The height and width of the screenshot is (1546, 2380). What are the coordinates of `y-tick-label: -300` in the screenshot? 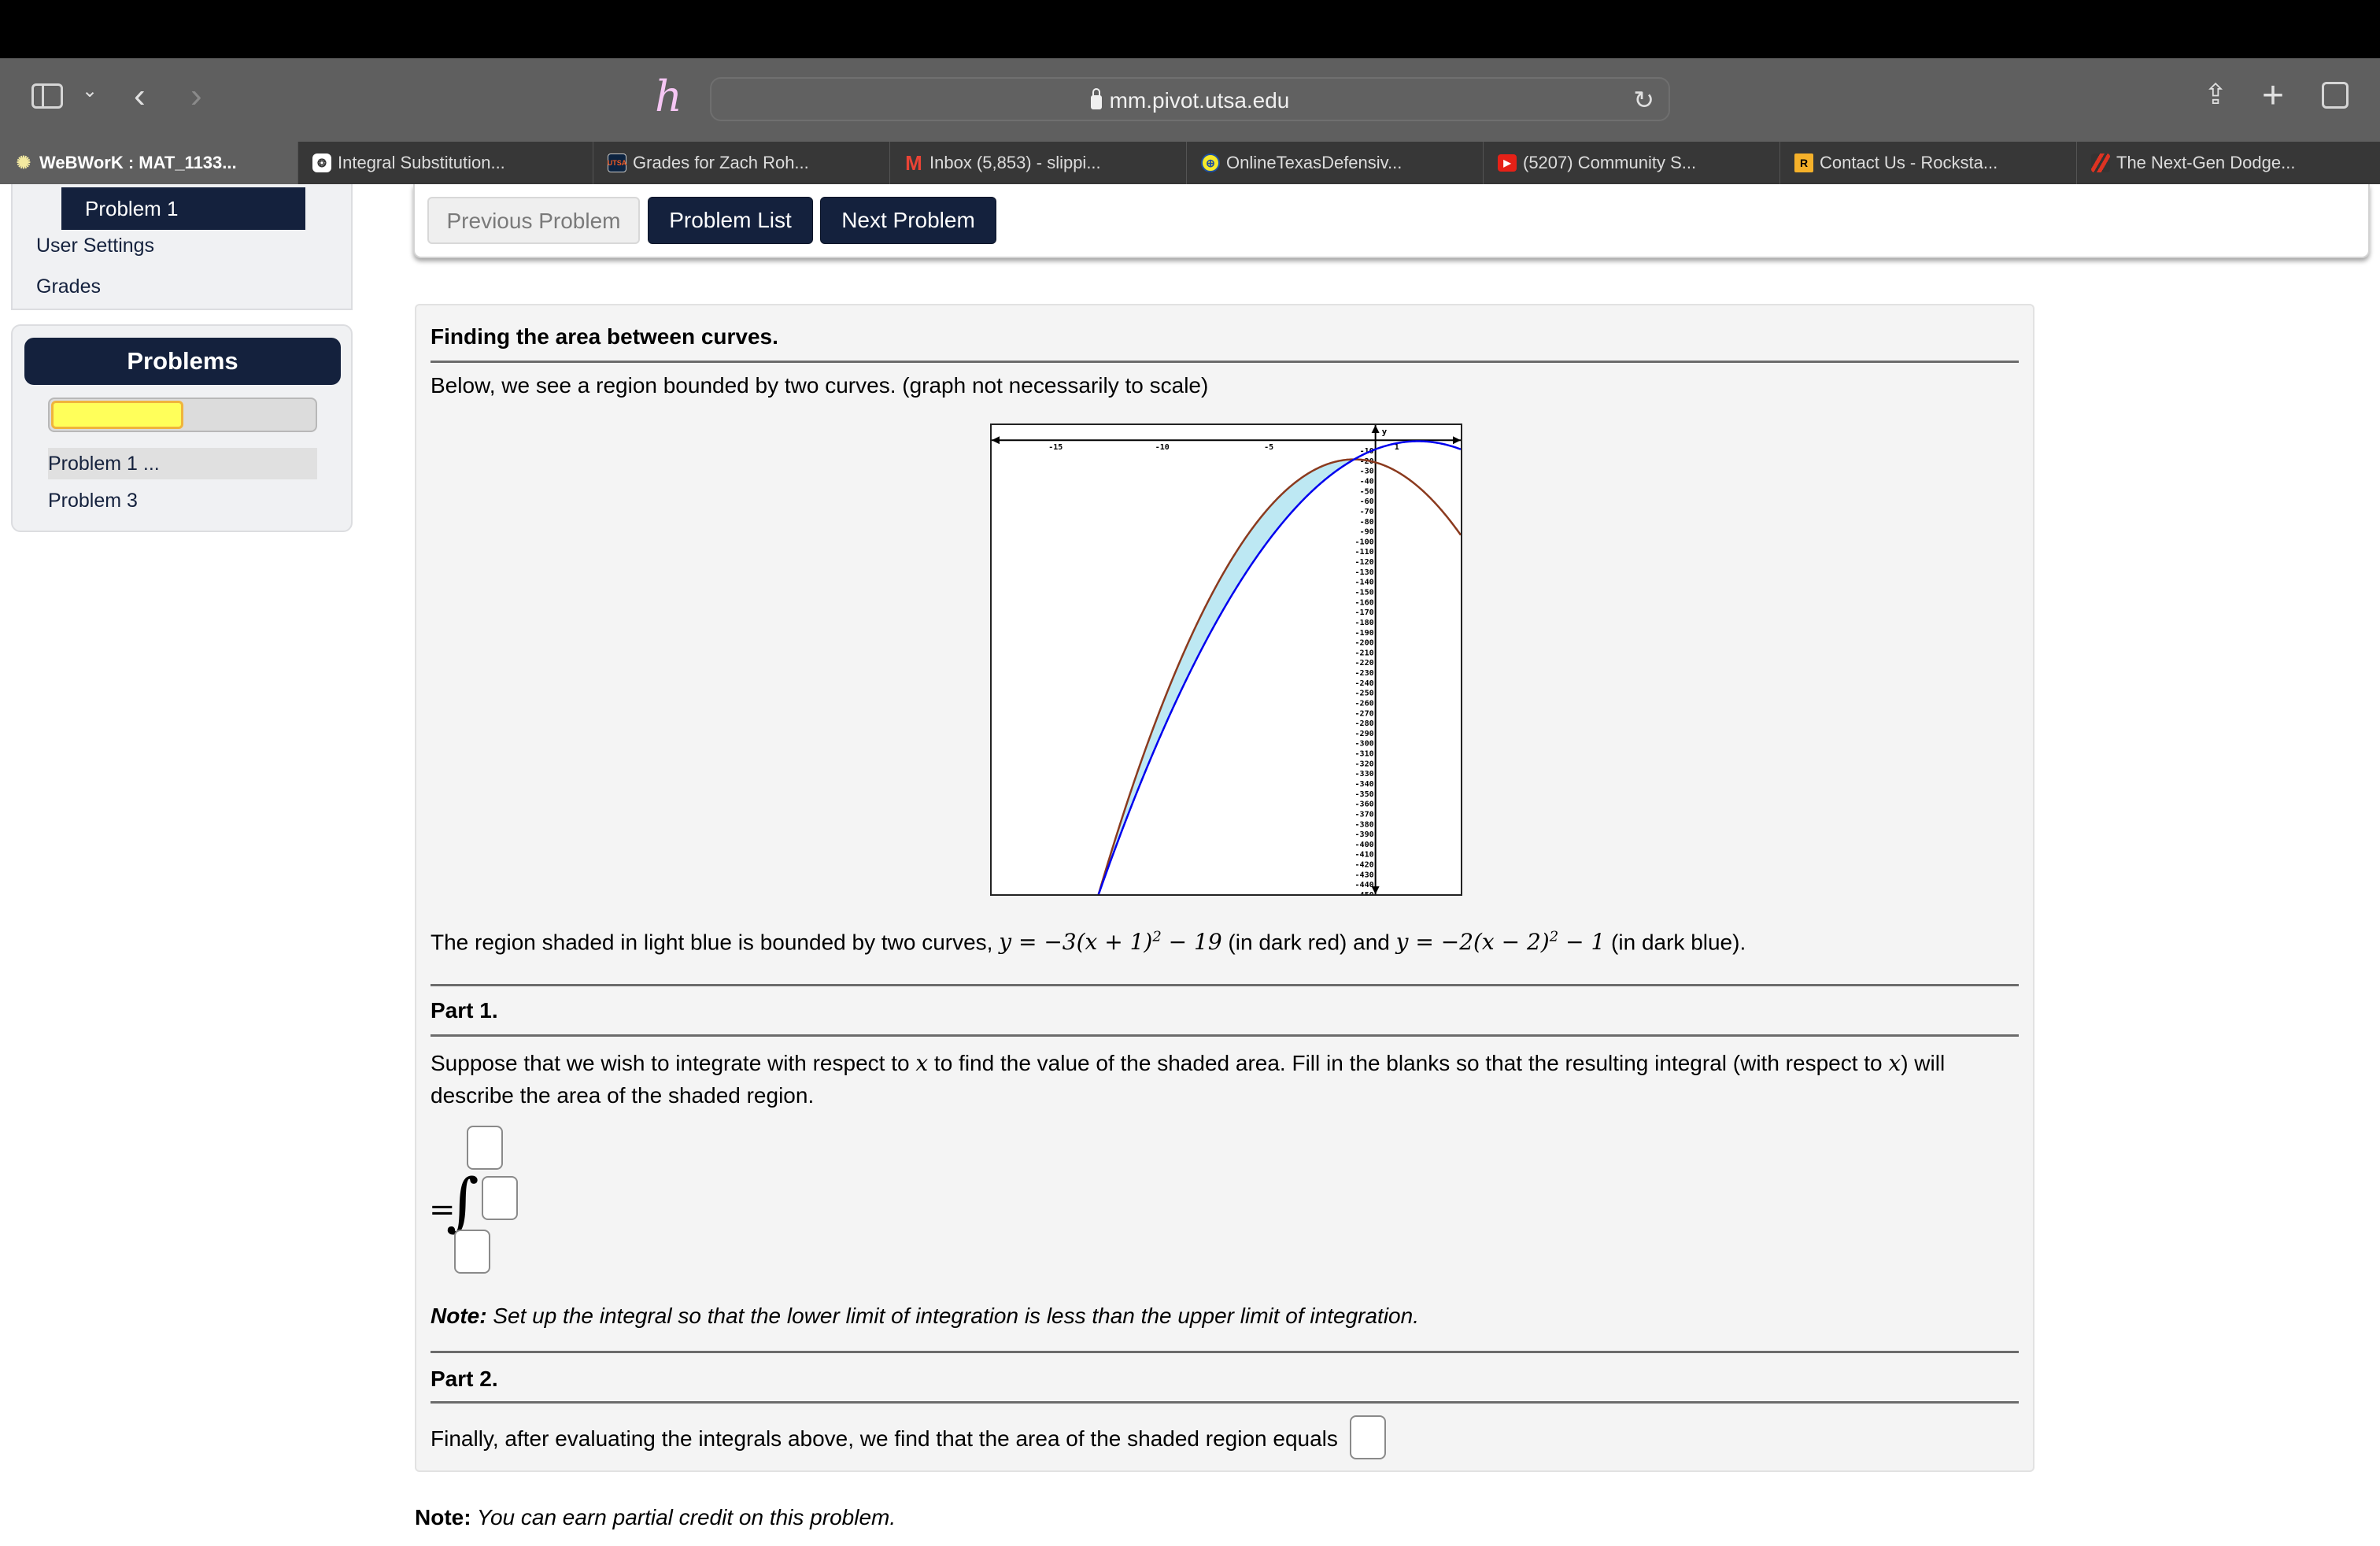 It's located at (1364, 745).